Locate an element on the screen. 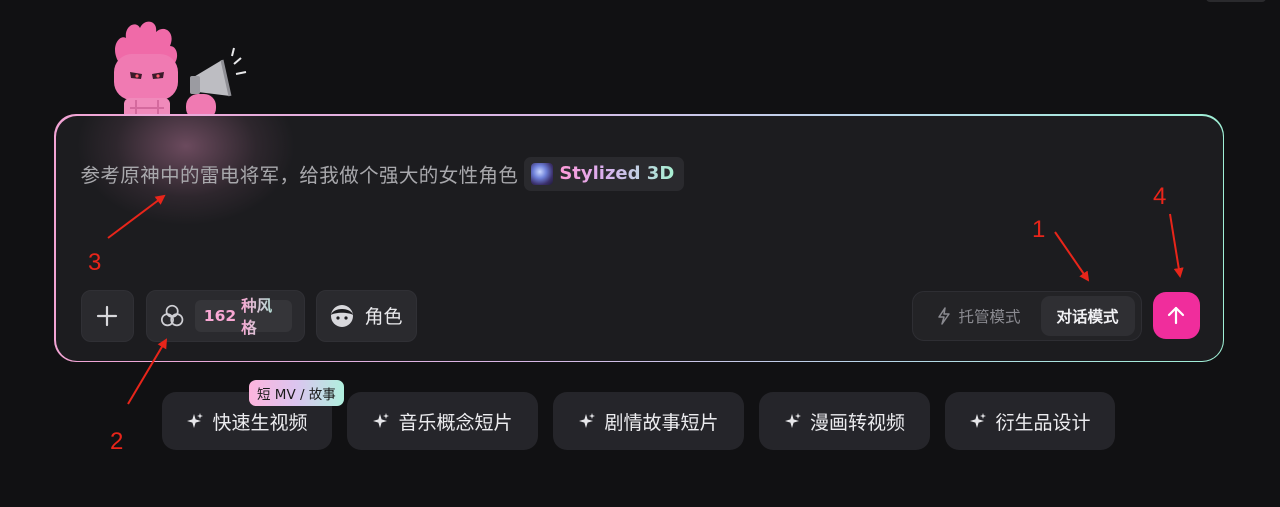 The image size is (1280, 507). lightning-icon is located at coordinates (944, 315).